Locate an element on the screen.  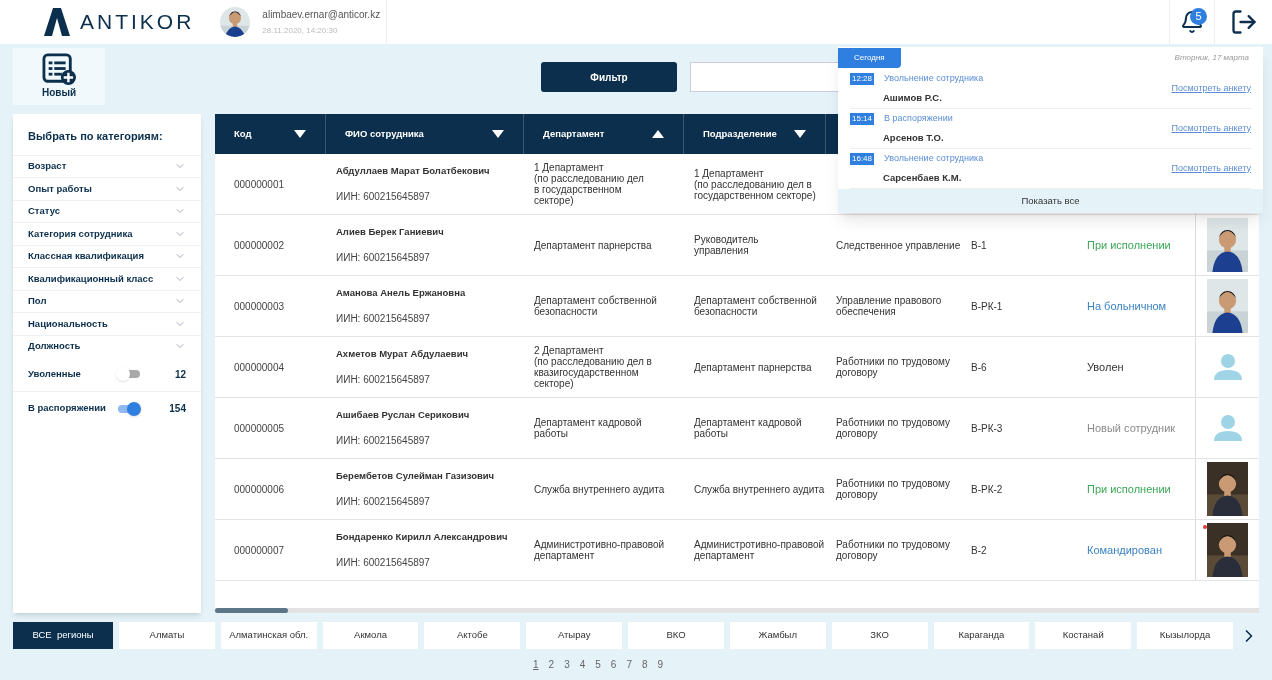
employee-name: Арсенов Т.О. is located at coordinates (914, 137).